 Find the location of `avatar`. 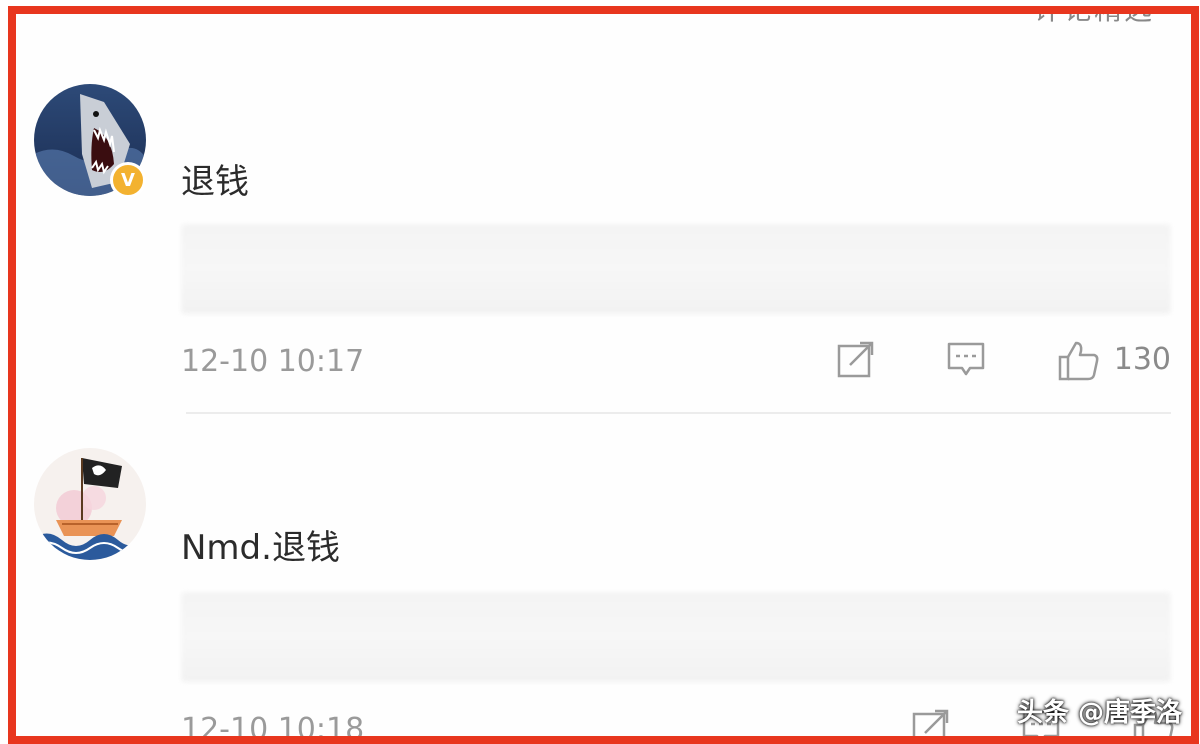

avatar is located at coordinates (90, 504).